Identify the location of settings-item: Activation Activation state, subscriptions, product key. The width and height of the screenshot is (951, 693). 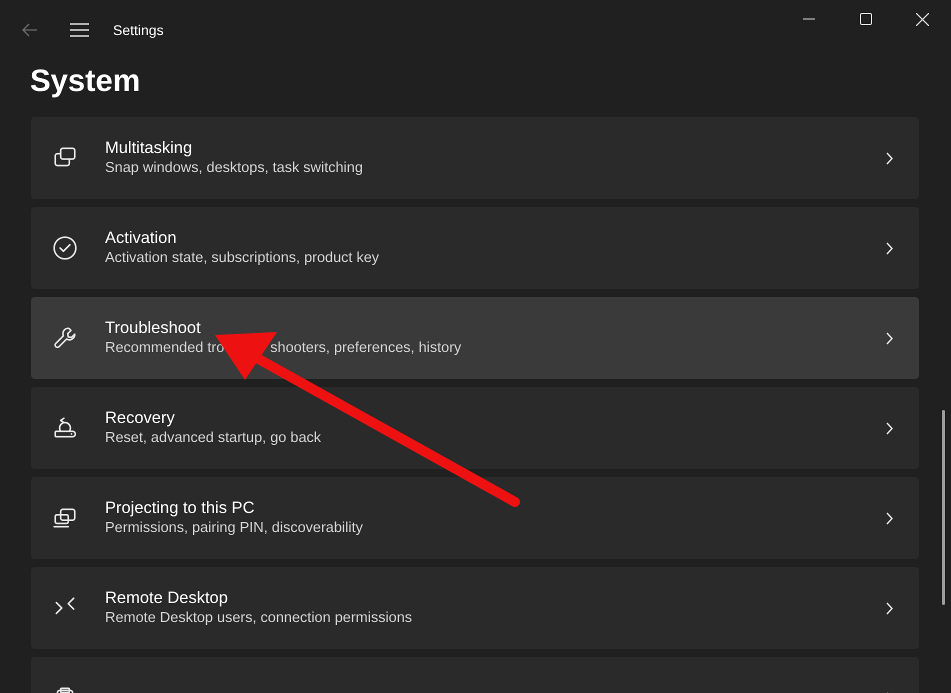
(475, 248).